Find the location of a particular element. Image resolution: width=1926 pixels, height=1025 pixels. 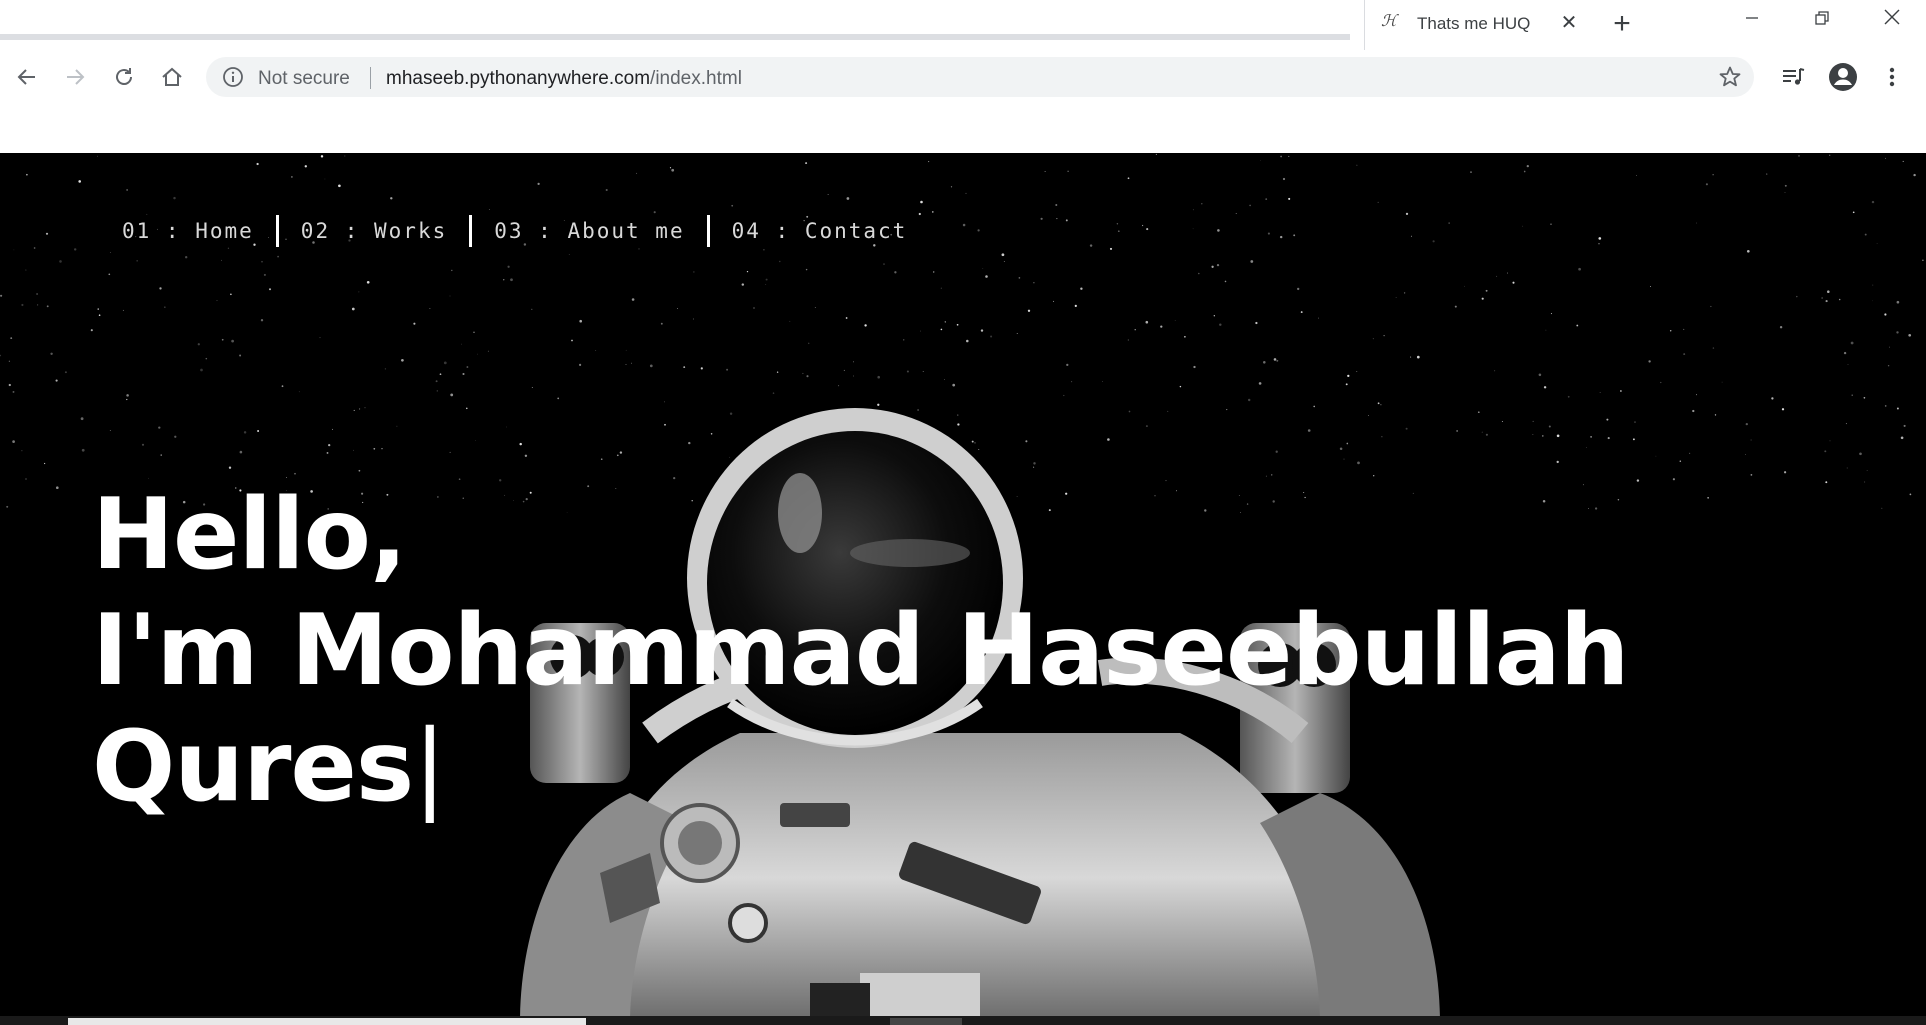

scrollbar-thumb is located at coordinates (327, 1021).